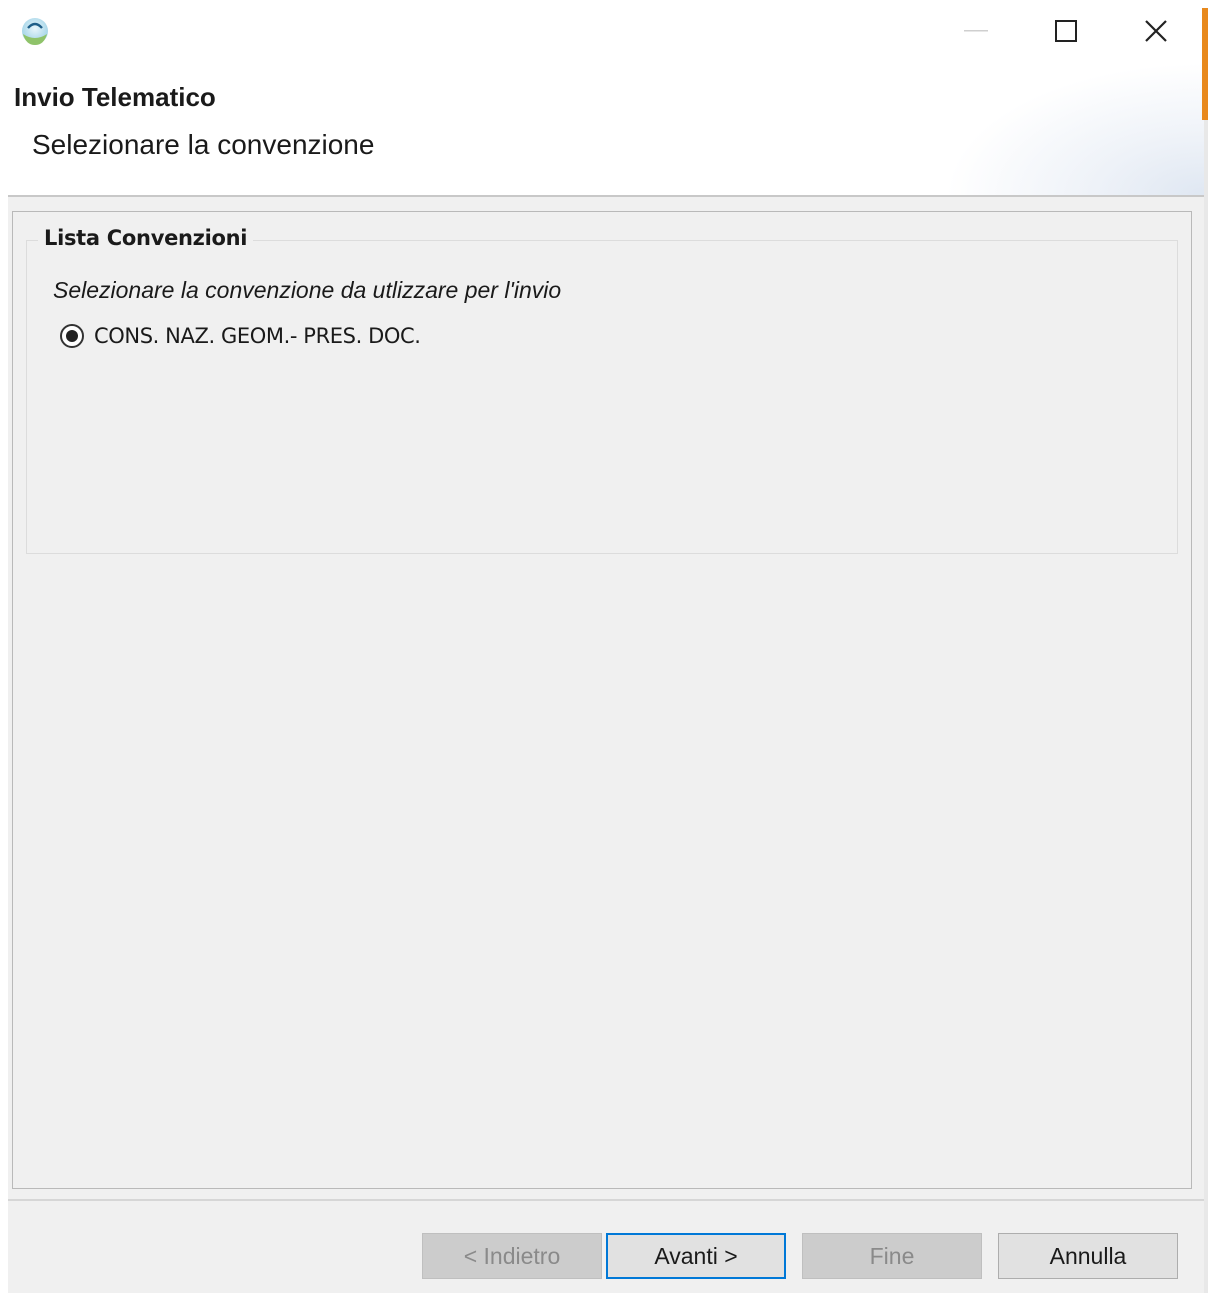 This screenshot has width=1208, height=1293. Describe the element at coordinates (1088, 1256) in the screenshot. I see `cancel-button: Annulla` at that location.